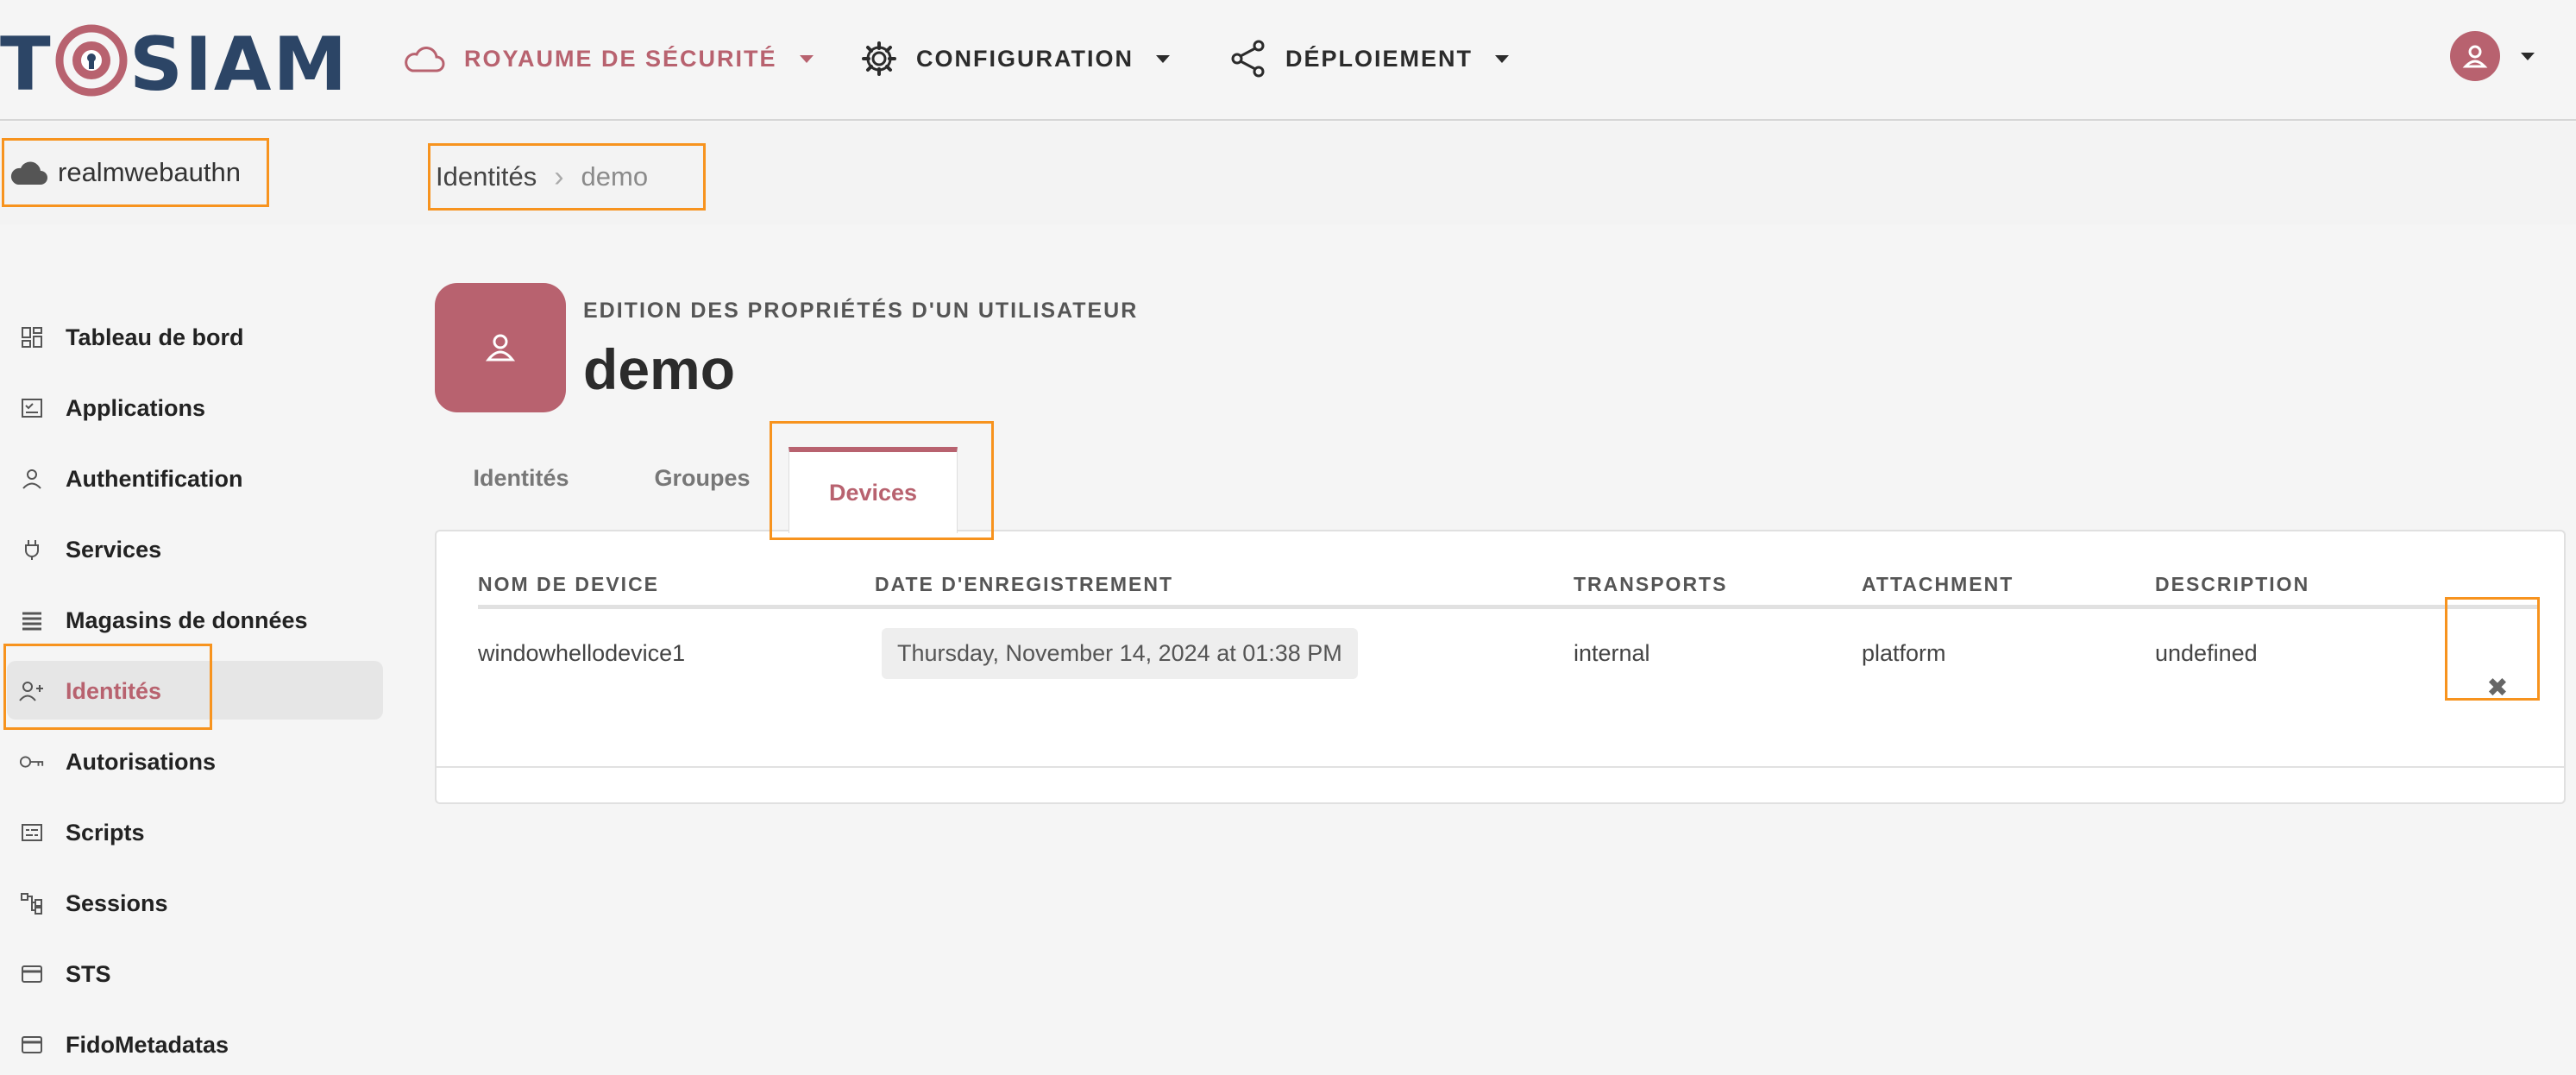  I want to click on sidebar-item-tableau-de-bord: Tableau de bord, so click(194, 337).